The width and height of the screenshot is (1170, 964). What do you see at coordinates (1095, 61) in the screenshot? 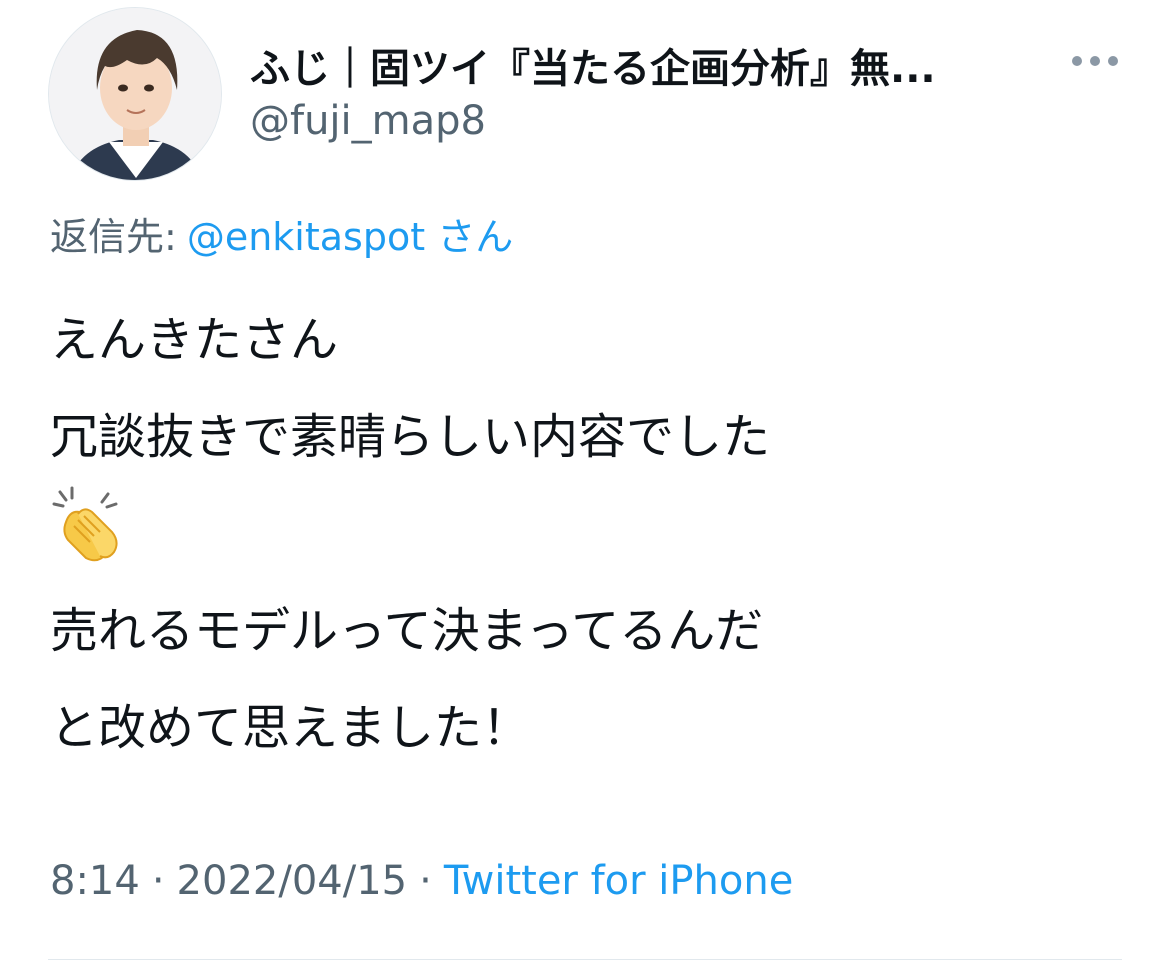
I see `more-icon` at bounding box center [1095, 61].